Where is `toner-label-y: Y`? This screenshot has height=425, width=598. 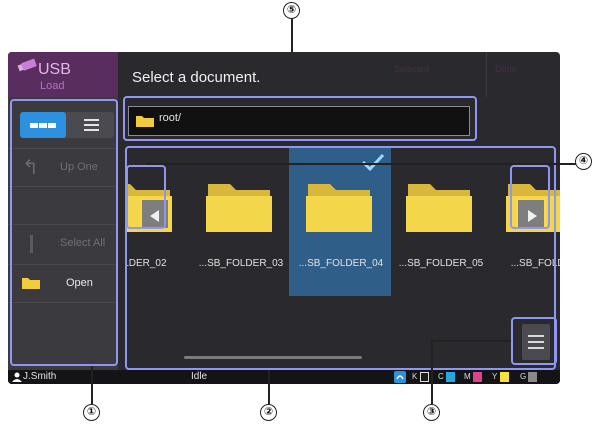
toner-label-y: Y is located at coordinates (495, 376).